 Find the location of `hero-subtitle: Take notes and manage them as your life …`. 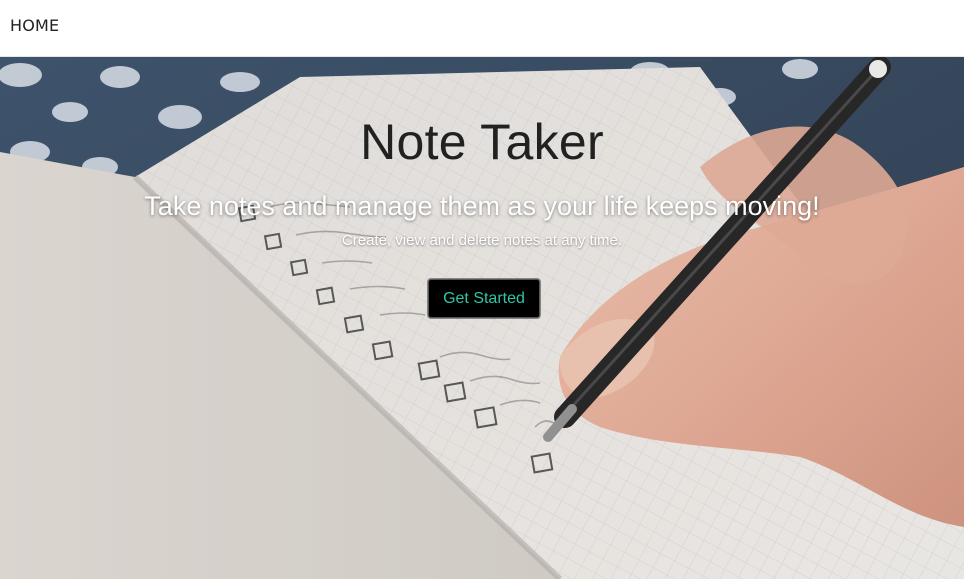

hero-subtitle: Take notes and manage them as your life … is located at coordinates (482, 206).